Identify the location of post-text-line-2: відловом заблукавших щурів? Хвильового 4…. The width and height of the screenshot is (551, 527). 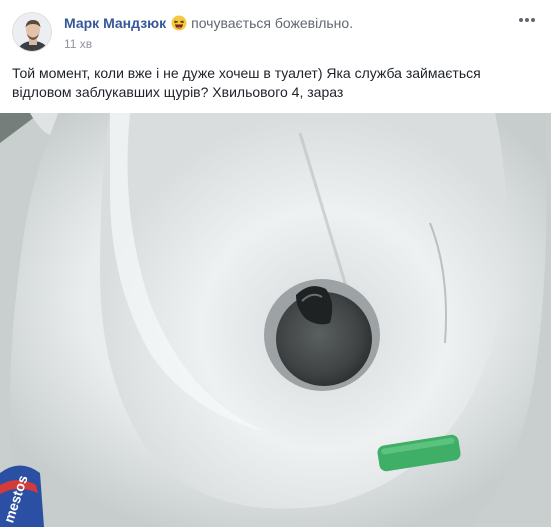
(178, 92).